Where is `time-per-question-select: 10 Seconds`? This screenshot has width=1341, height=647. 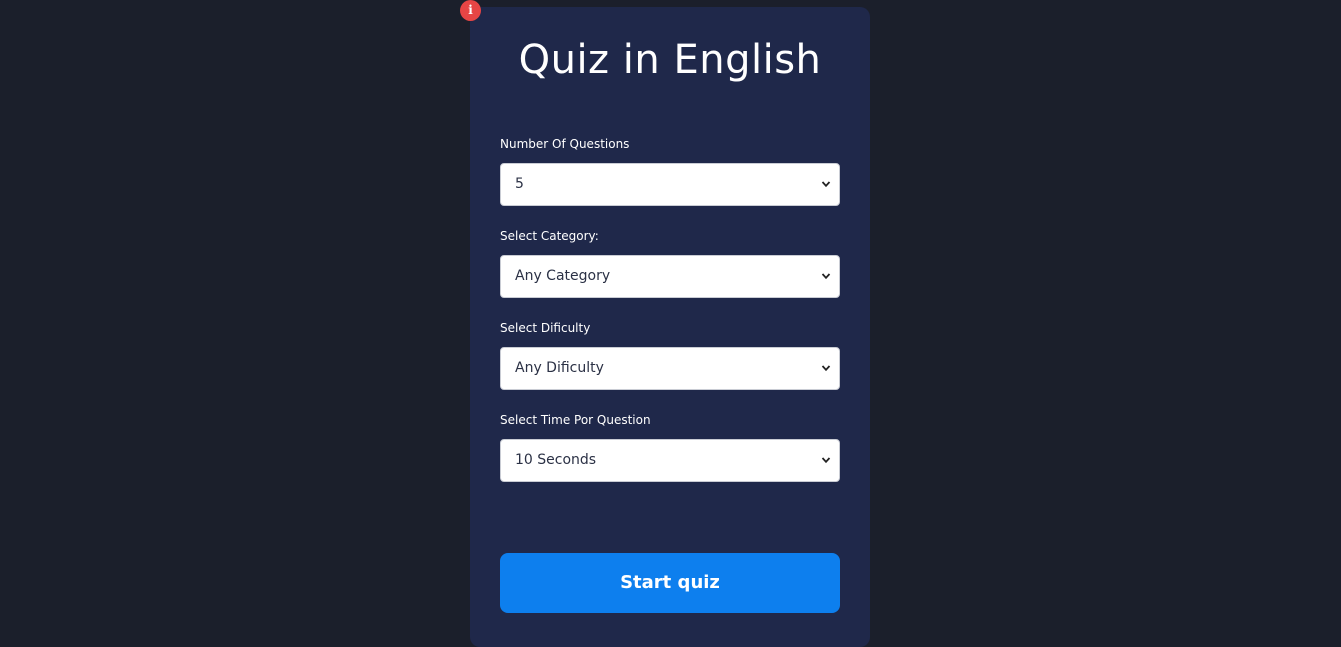
time-per-question-select: 10 Seconds is located at coordinates (670, 460).